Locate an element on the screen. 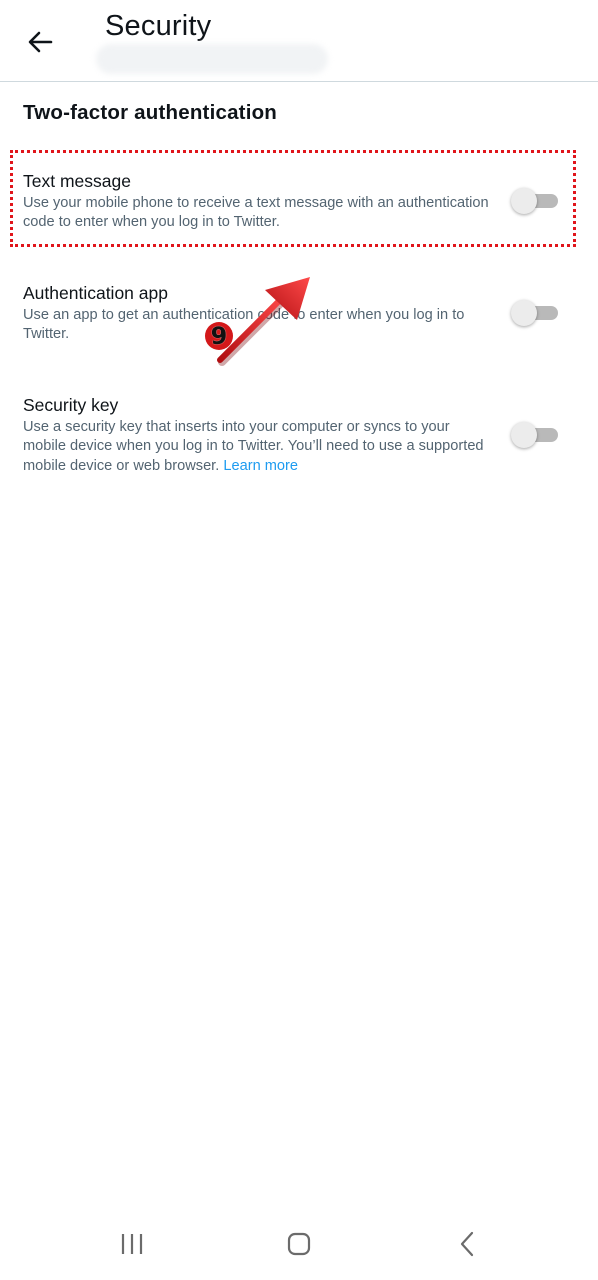  app-header: Security is located at coordinates (299, 41).